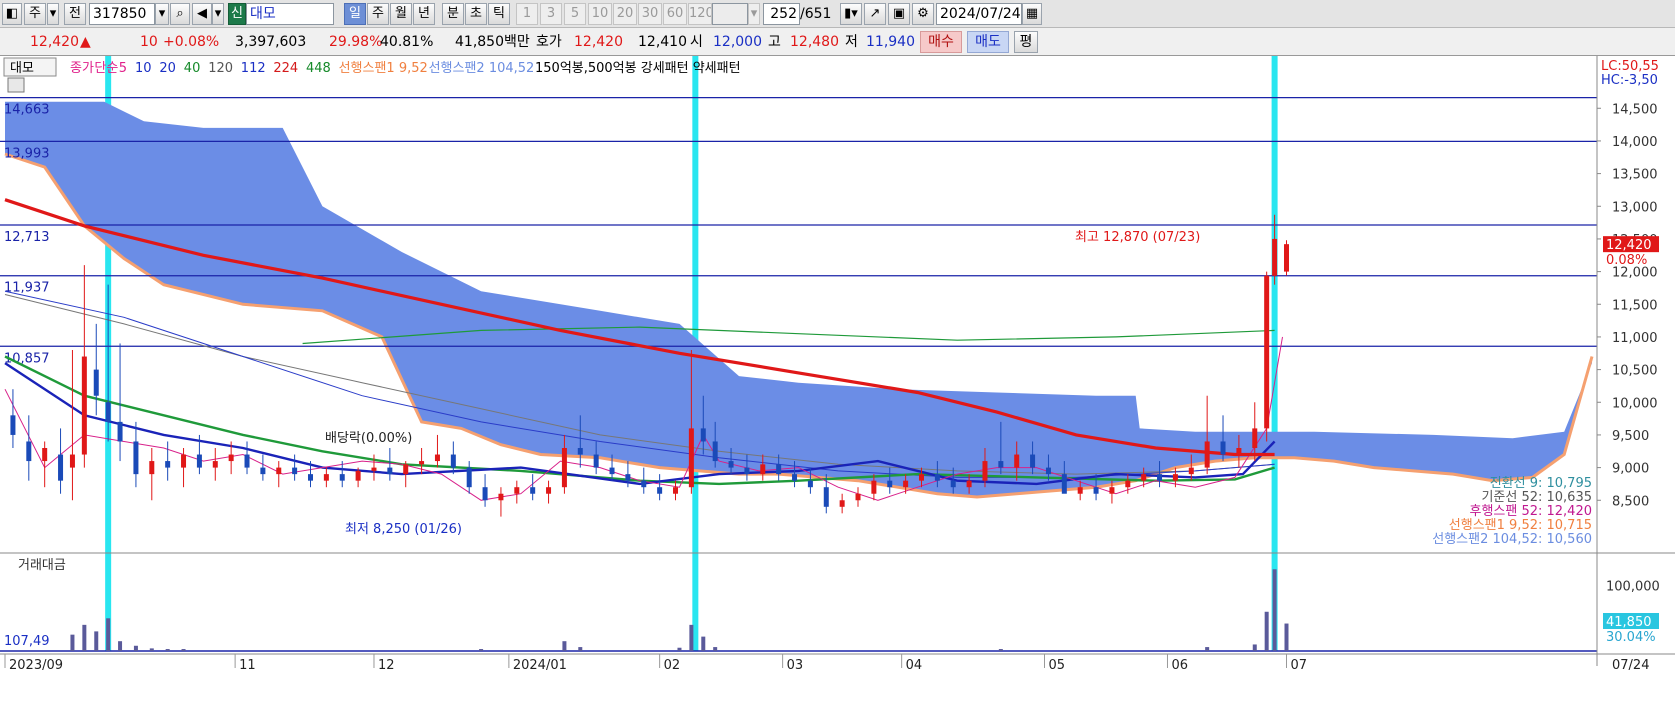  I want to click on price-tick-12: 8,500, so click(1630, 501).